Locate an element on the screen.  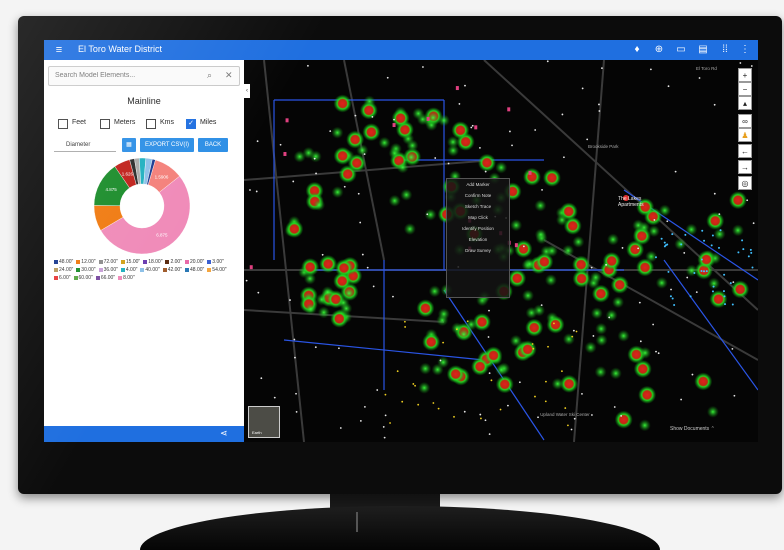
share-icon: ⋖ is located at coordinates (224, 433).